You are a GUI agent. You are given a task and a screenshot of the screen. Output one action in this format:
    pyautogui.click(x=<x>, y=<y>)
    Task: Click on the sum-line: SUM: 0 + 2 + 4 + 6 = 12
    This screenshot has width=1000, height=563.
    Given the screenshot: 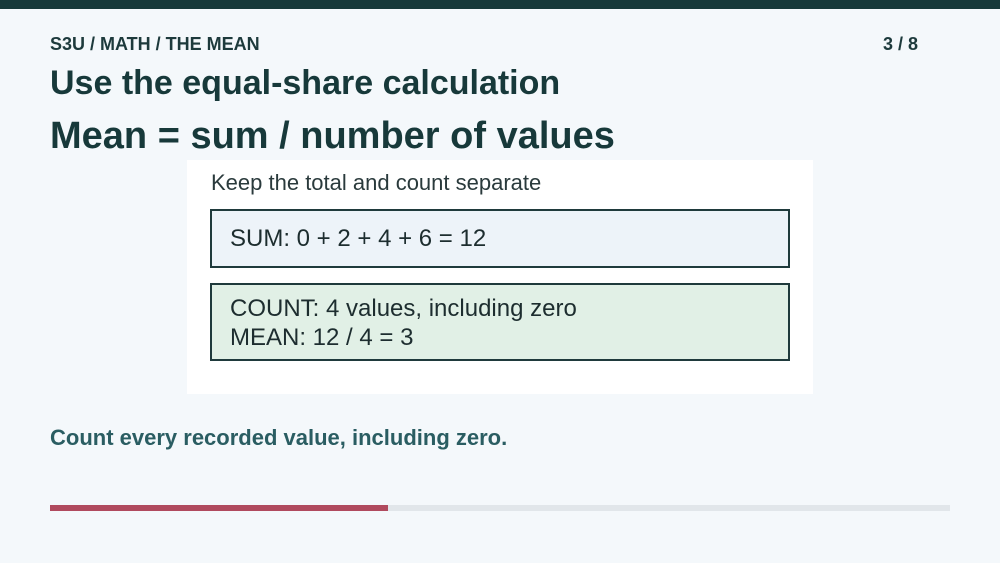 What is the action you would take?
    pyautogui.click(x=358, y=238)
    